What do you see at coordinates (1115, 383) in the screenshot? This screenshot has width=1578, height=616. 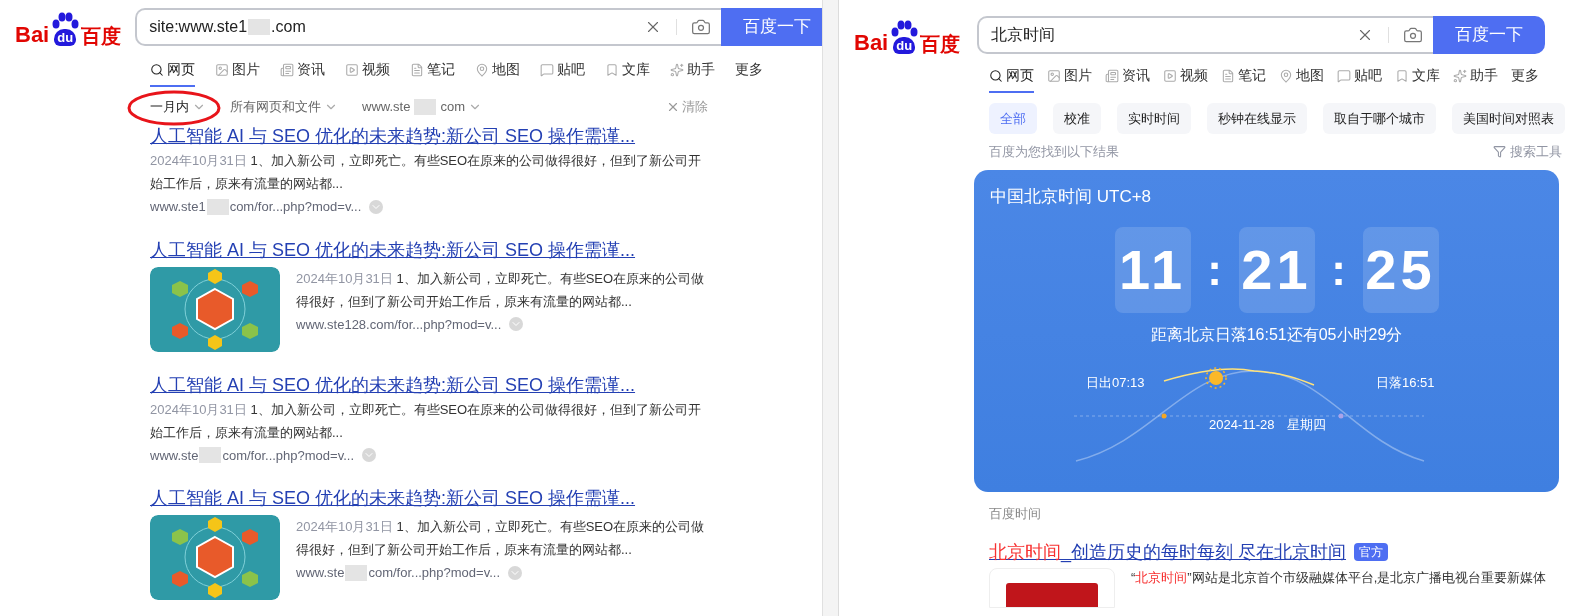 I see `sunrise-time: 日出07:13` at bounding box center [1115, 383].